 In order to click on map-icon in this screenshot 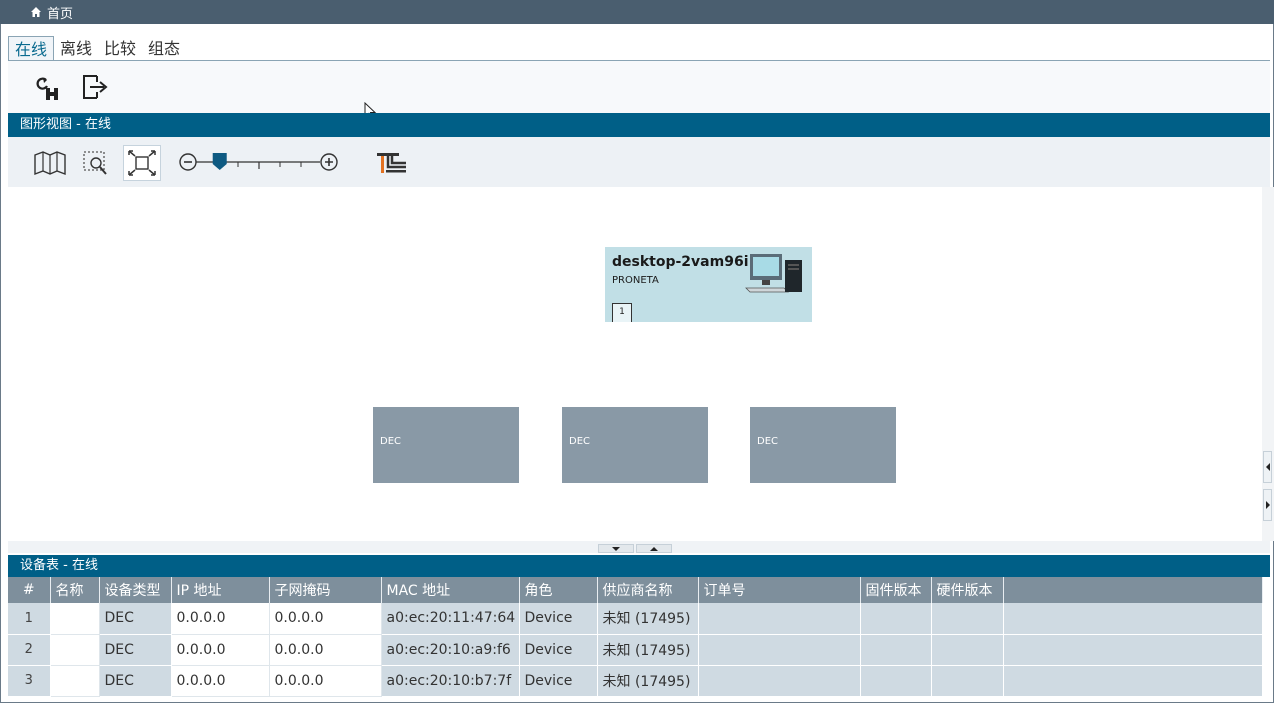, I will do `click(50, 163)`.